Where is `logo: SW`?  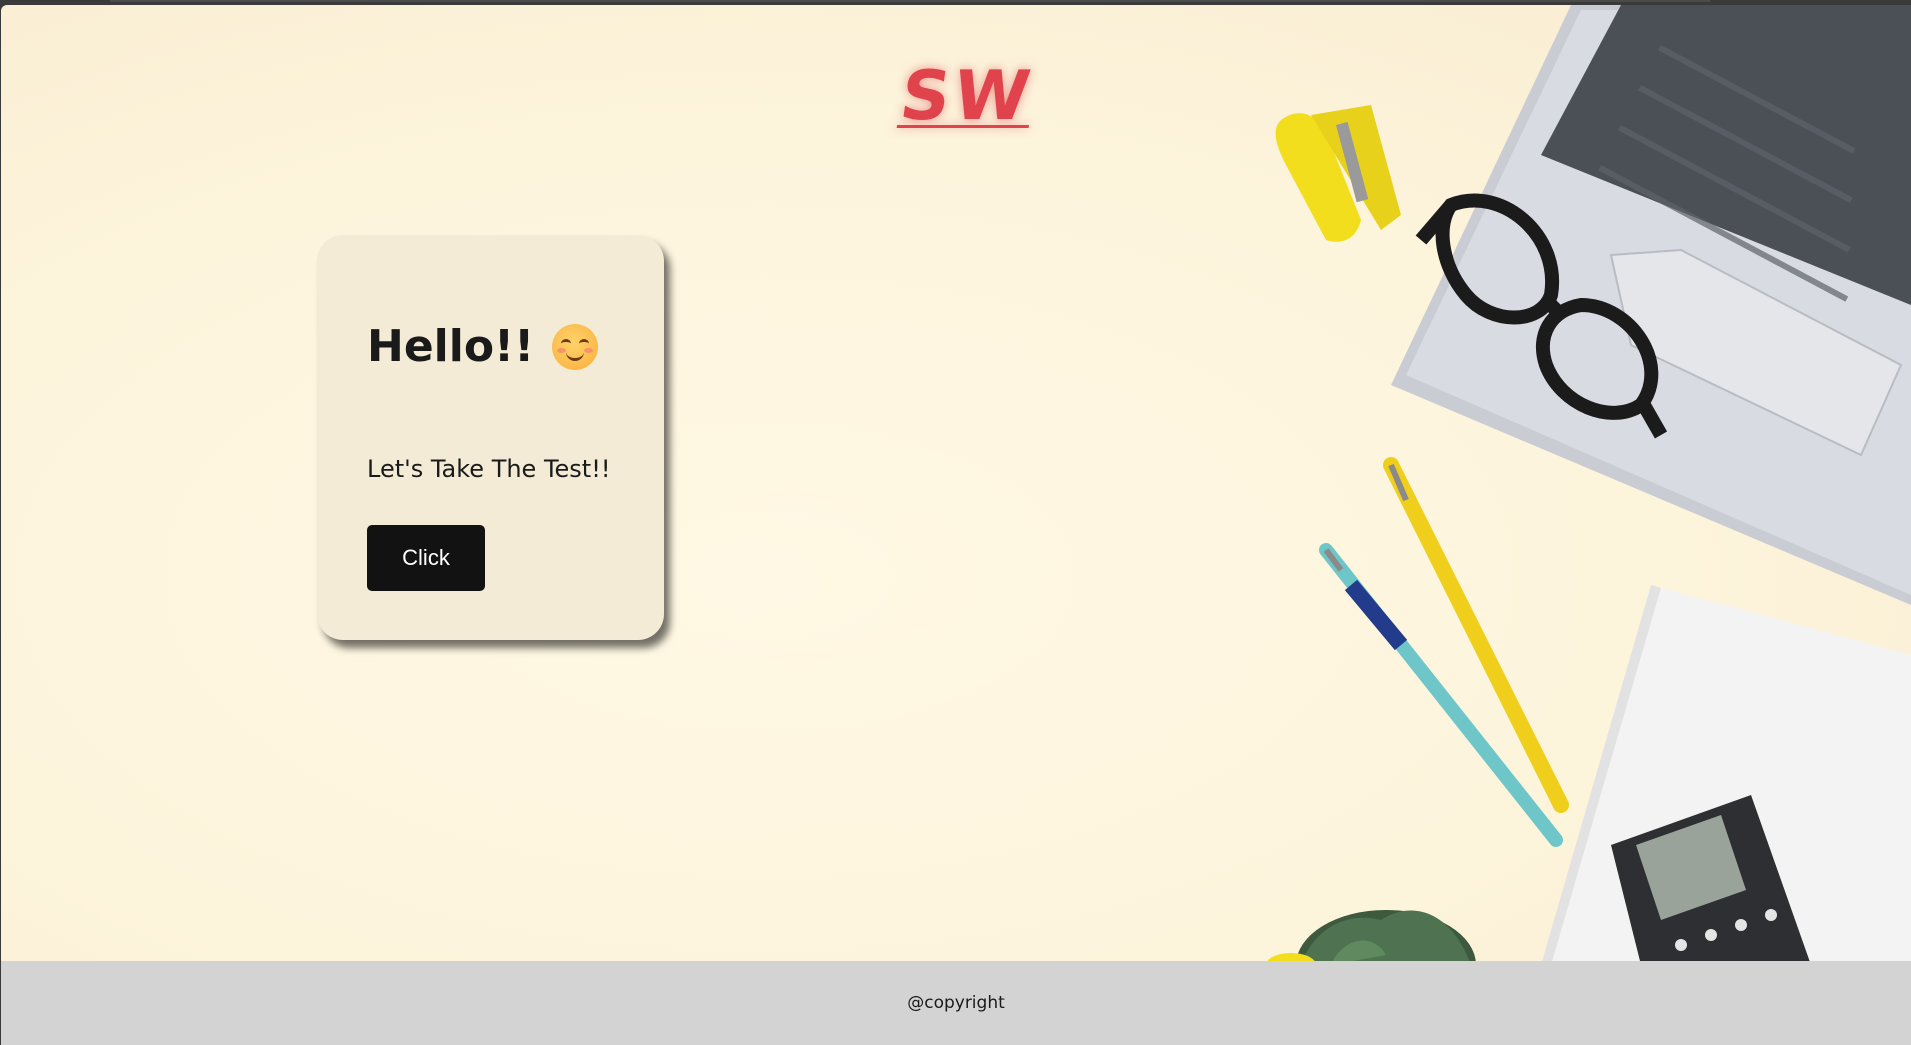 logo: SW is located at coordinates (967, 96).